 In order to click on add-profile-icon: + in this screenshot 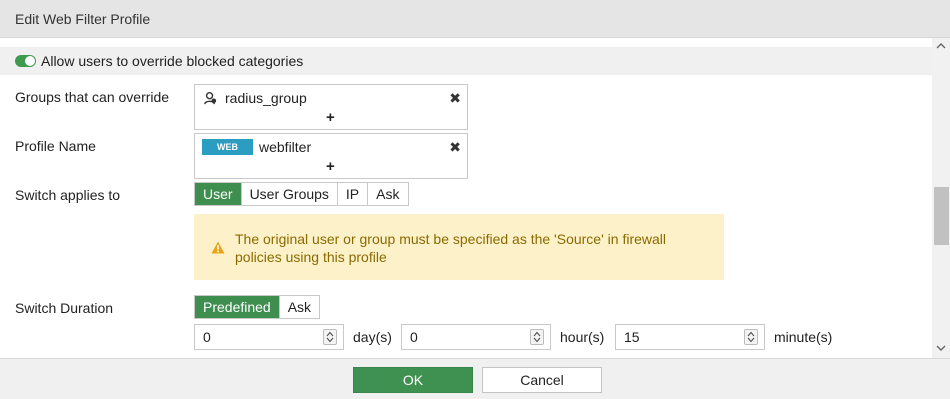, I will do `click(330, 166)`.